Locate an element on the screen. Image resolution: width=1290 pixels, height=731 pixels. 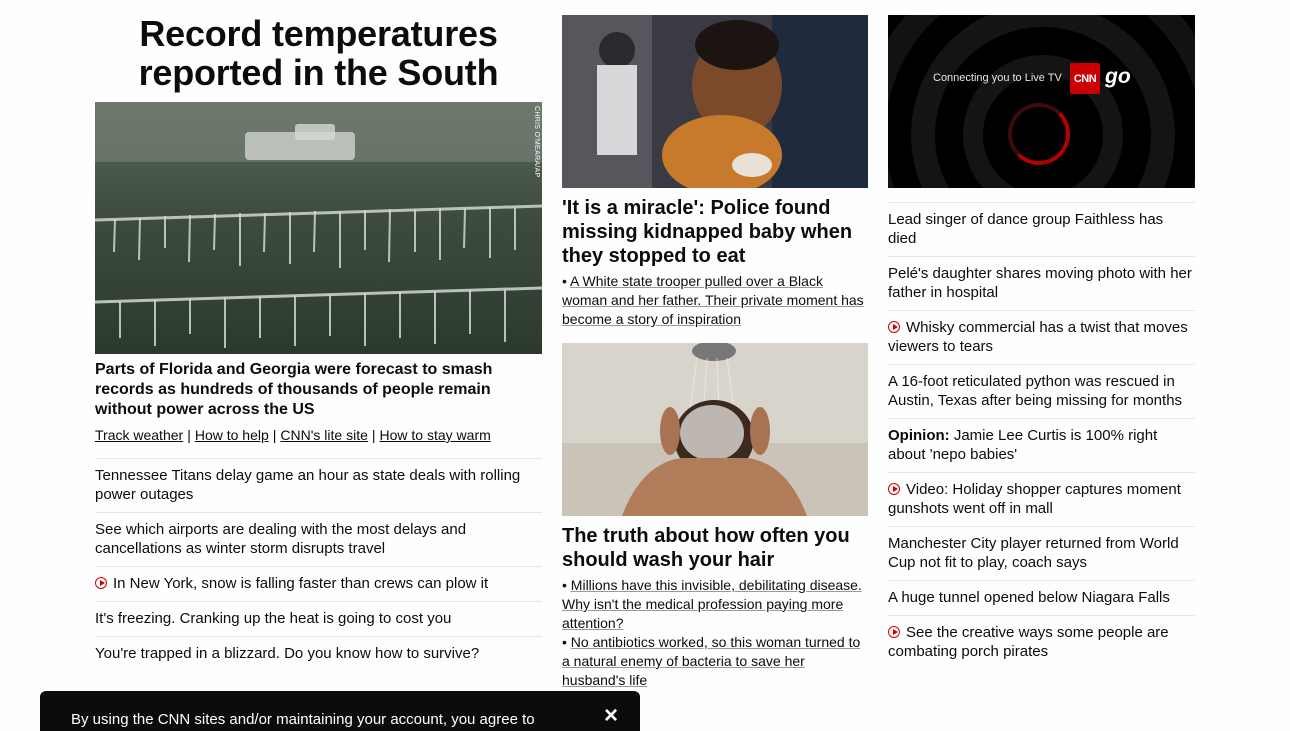
list-item: A huge tunnel opened below Niagara Falls is located at coordinates (1041, 597).